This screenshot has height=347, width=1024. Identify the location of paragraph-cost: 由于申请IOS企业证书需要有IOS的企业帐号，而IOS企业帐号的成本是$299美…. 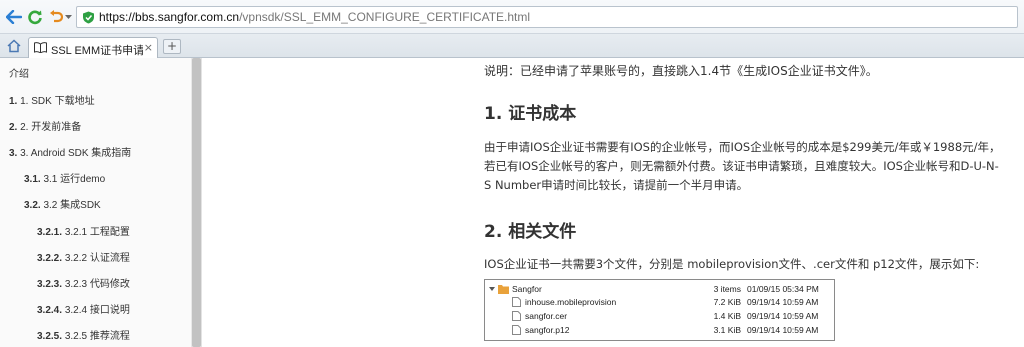
(742, 166).